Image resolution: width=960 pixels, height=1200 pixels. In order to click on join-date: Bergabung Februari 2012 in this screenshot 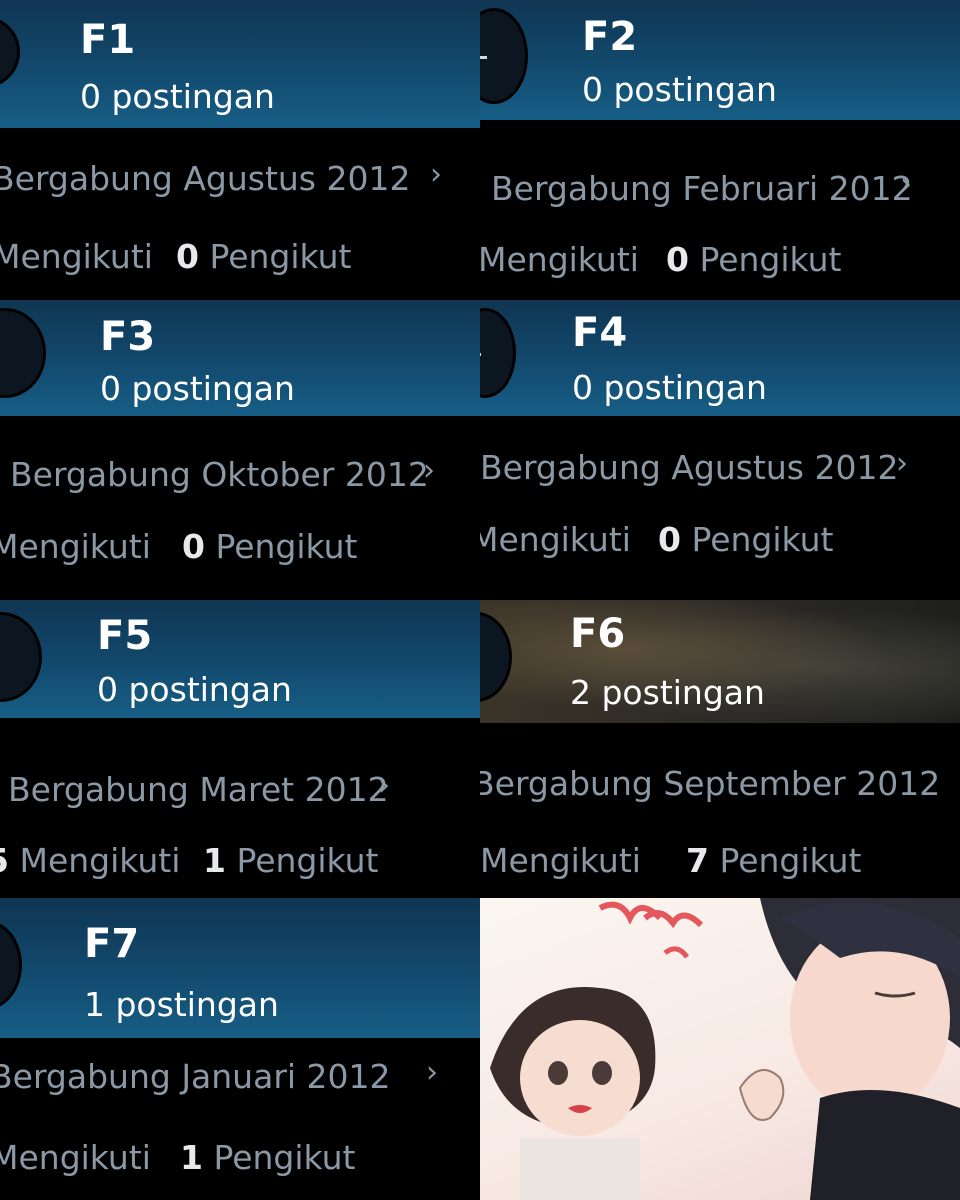, I will do `click(702, 188)`.